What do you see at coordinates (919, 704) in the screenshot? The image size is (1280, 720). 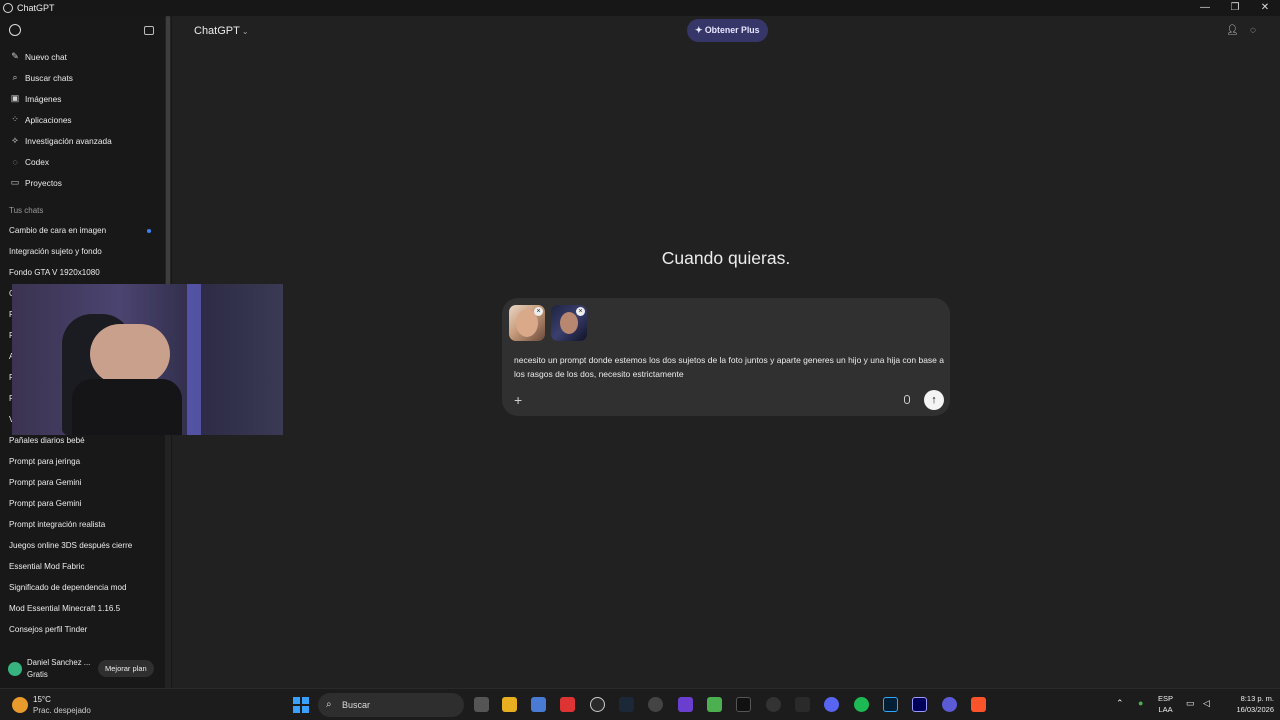 I see `media-encoder-icon` at bounding box center [919, 704].